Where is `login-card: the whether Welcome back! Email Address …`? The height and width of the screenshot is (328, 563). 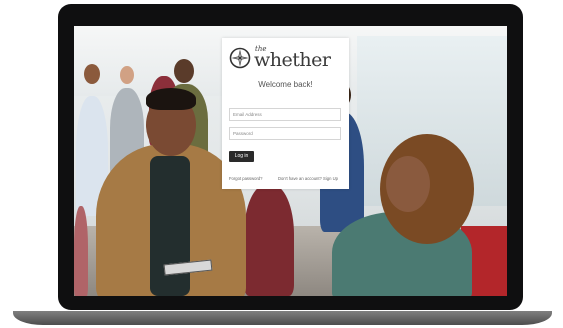 login-card: the whether Welcome back! Email Address … is located at coordinates (285, 113).